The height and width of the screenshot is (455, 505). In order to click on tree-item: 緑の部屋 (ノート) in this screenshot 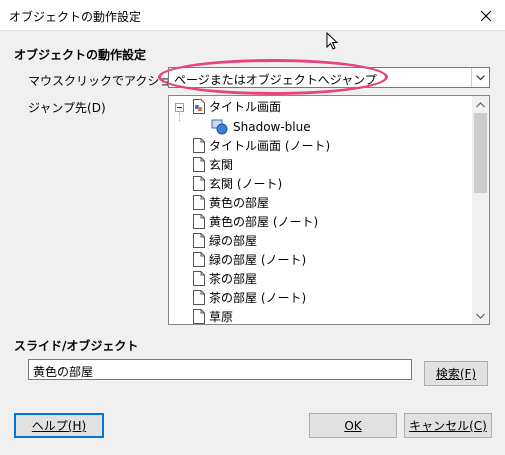, I will do `click(237, 259)`.